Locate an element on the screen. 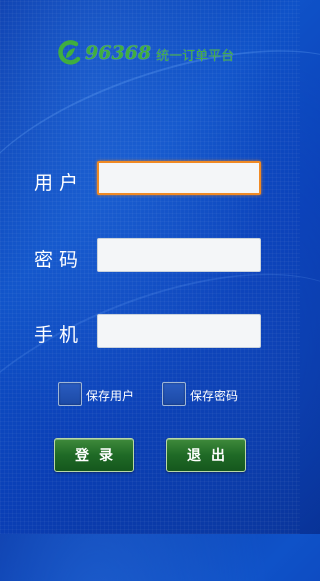 The height and width of the screenshot is (581, 320). username-label: 用户 is located at coordinates (59, 183).